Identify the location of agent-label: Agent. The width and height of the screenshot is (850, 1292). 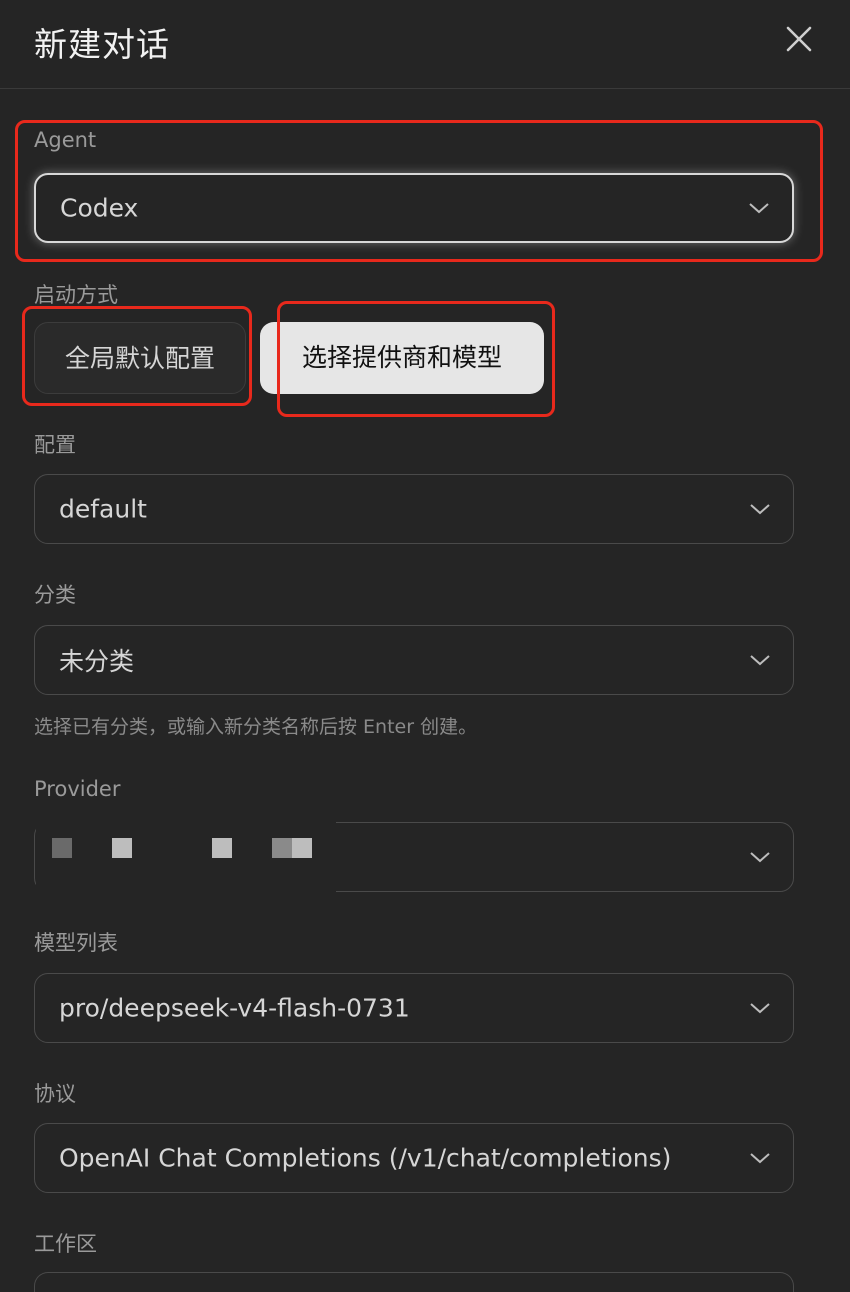
(65, 140).